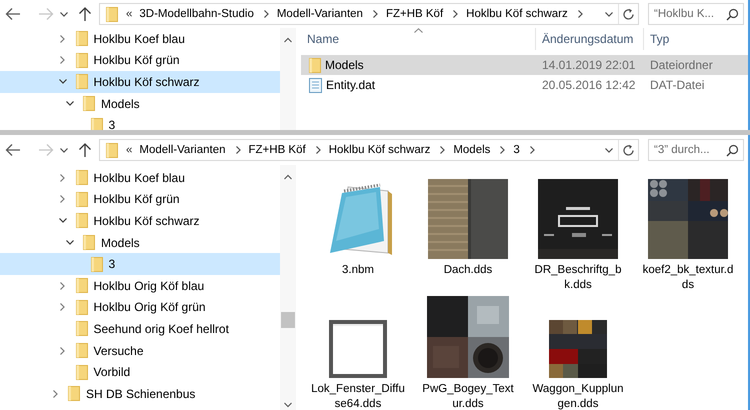 The width and height of the screenshot is (750, 410). Describe the element at coordinates (577, 396) in the screenshot. I see `file-name: Waggon_Kupplungen.dds` at that location.